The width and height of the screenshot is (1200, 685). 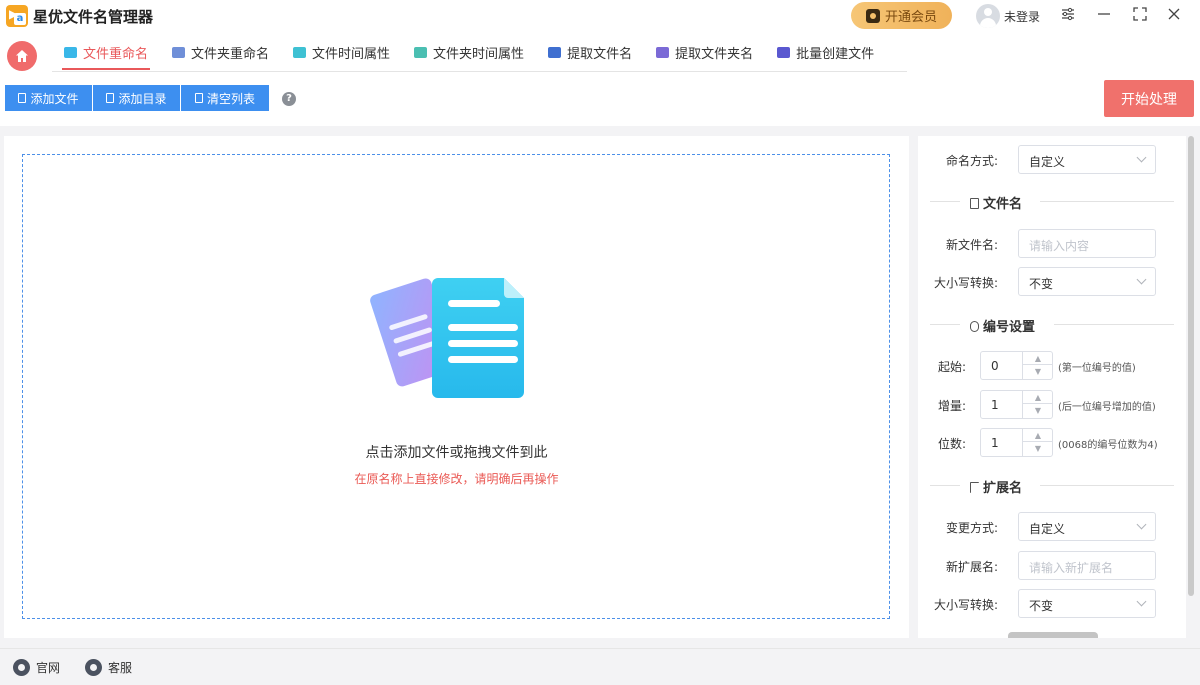 What do you see at coordinates (995, 405) in the screenshot?
I see `increment-value: 1` at bounding box center [995, 405].